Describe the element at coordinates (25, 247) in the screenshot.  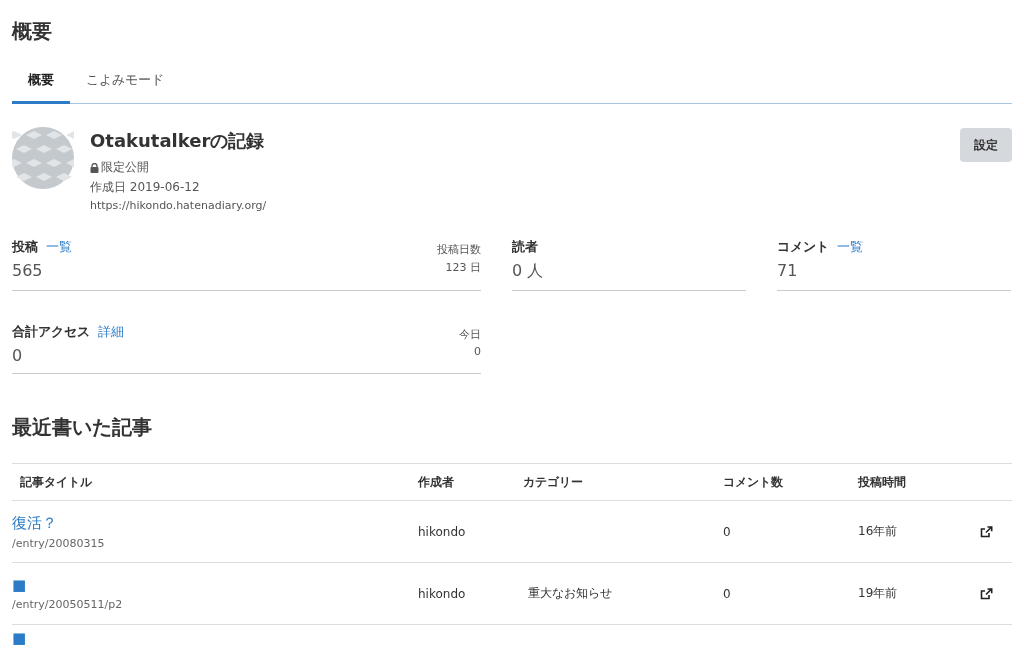
I see `stat-label: 投稿` at that location.